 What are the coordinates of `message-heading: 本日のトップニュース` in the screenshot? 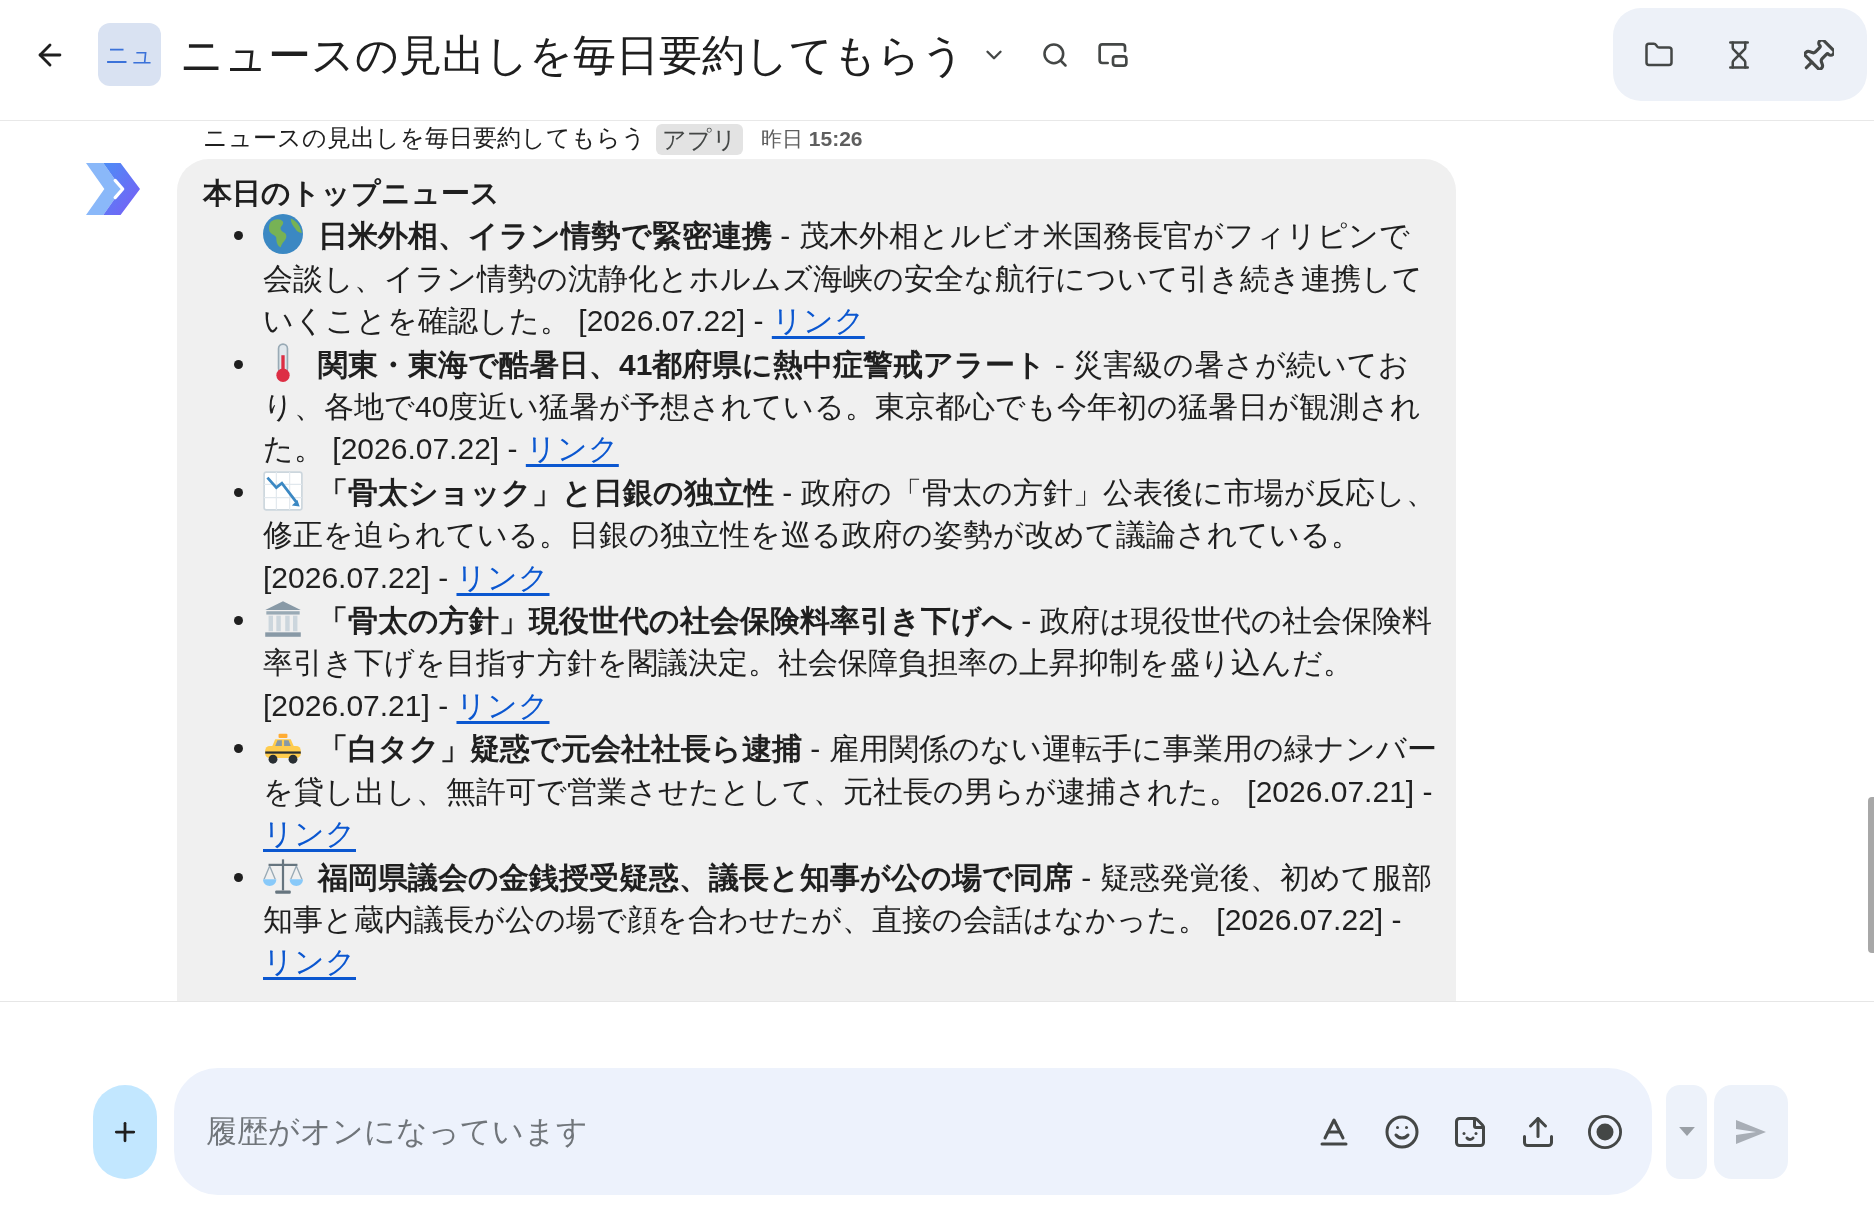 It's located at (352, 193).